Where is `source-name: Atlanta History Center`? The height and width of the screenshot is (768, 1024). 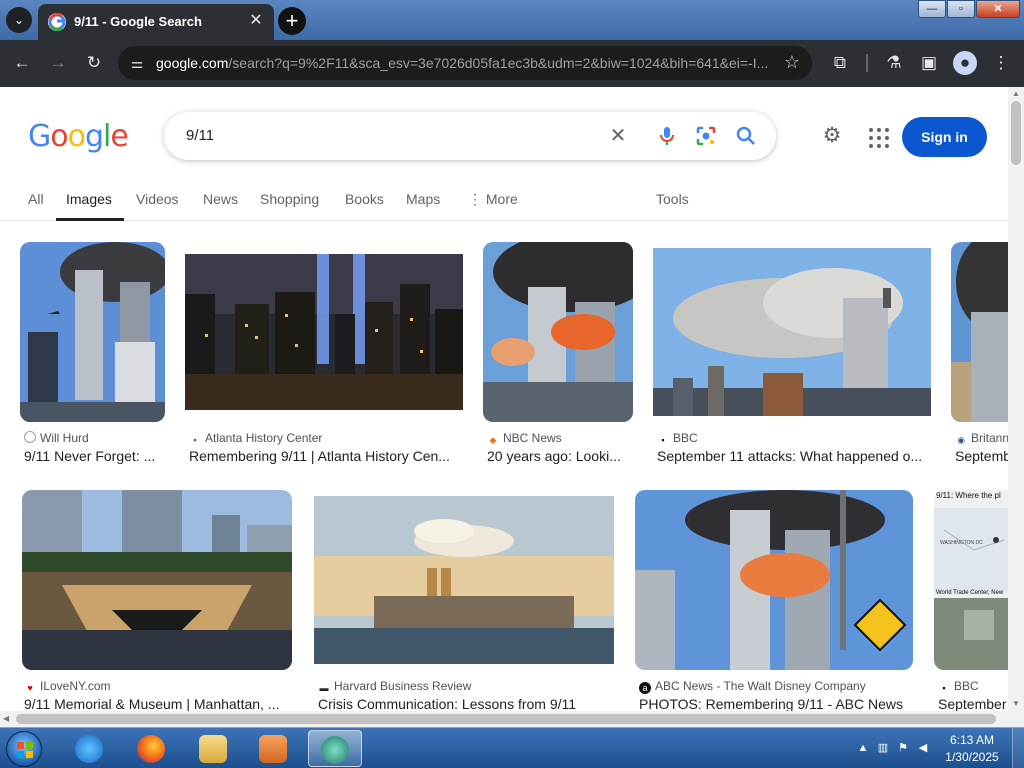 source-name: Atlanta History Center is located at coordinates (264, 438).